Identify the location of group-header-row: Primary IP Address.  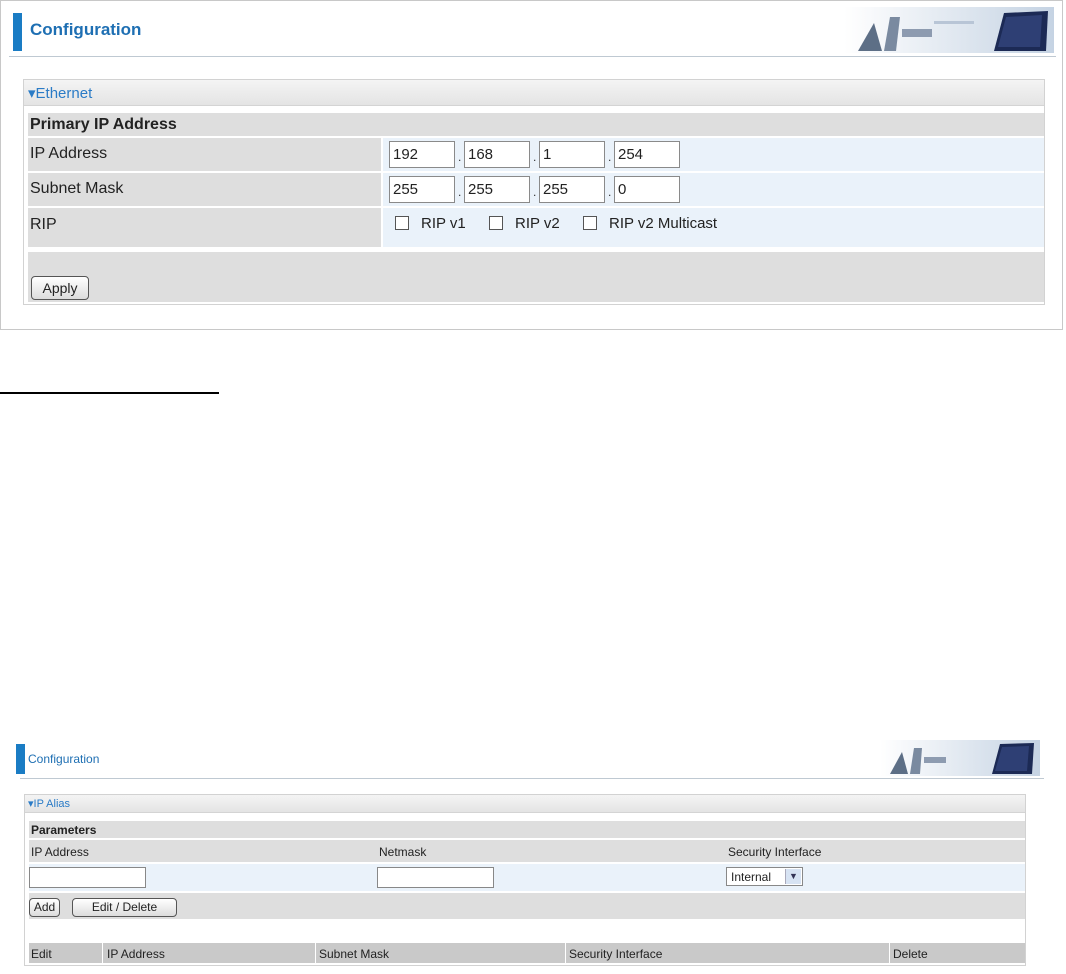
(536, 124).